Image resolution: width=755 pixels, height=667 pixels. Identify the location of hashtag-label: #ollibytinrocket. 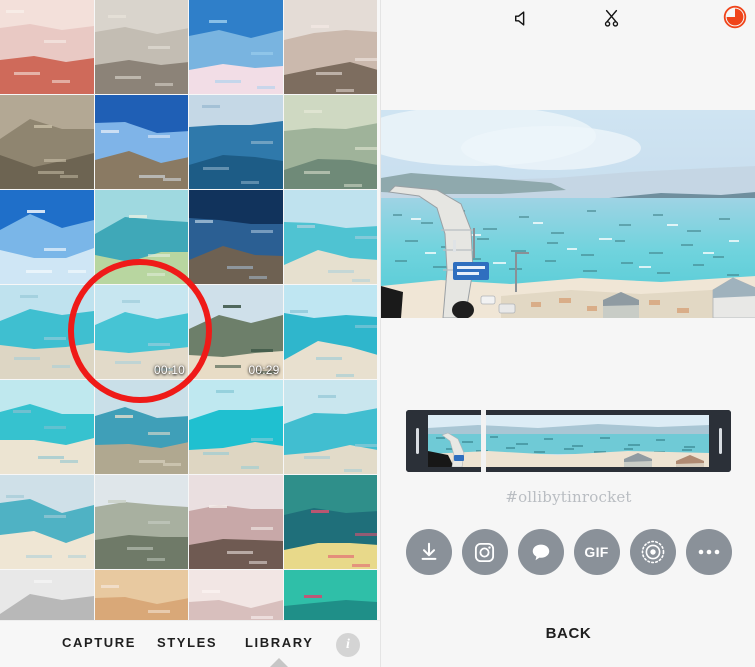
(568, 497).